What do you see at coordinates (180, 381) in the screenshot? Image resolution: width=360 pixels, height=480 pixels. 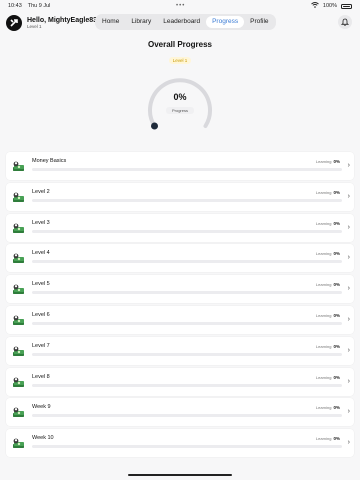 I see `module-row: Level 8 Learning 0% ›` at bounding box center [180, 381].